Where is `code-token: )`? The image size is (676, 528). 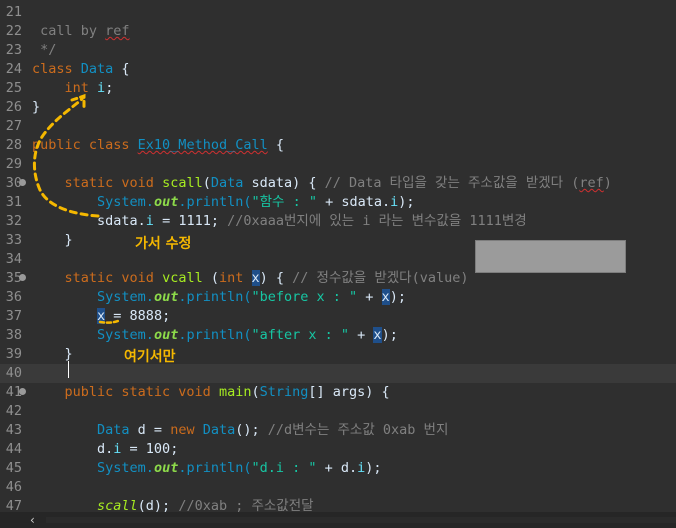
code-token: ) is located at coordinates (607, 183).